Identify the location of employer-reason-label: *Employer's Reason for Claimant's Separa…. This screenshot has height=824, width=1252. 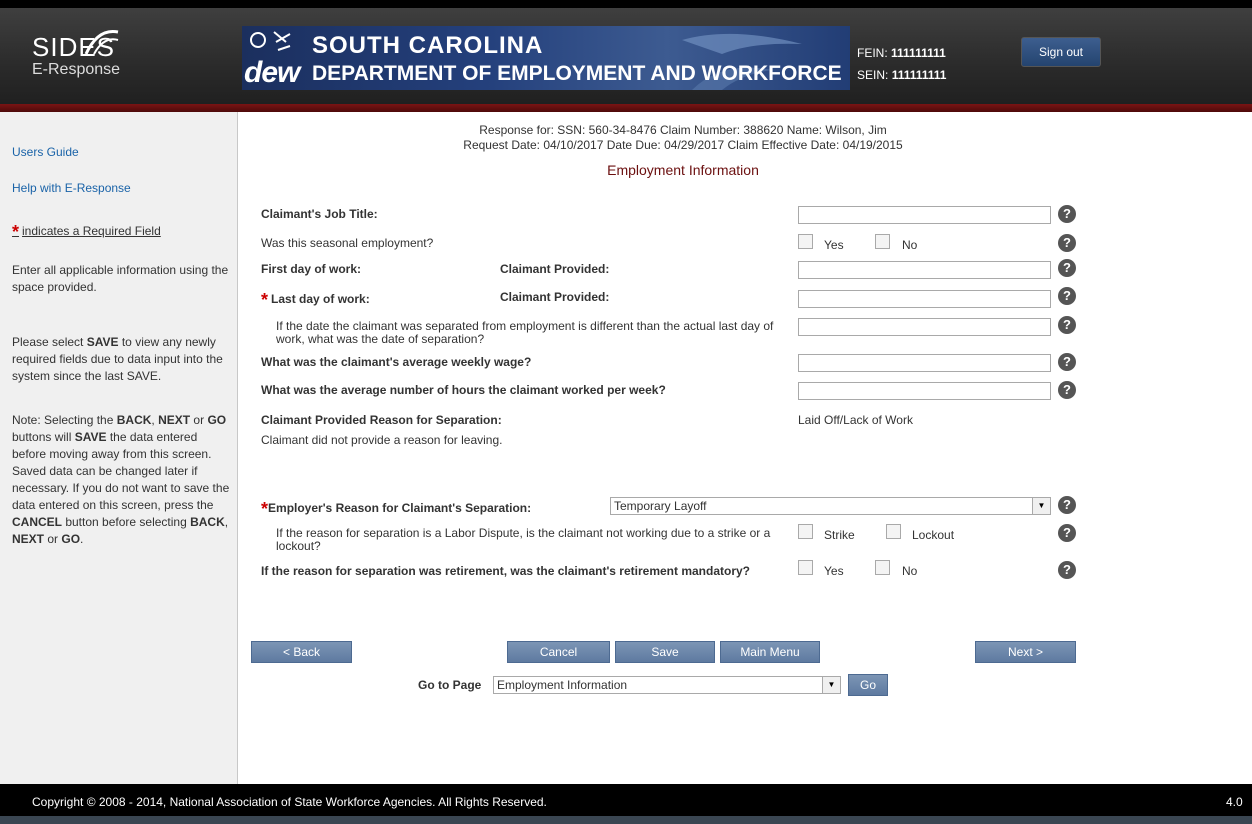
(396, 509).